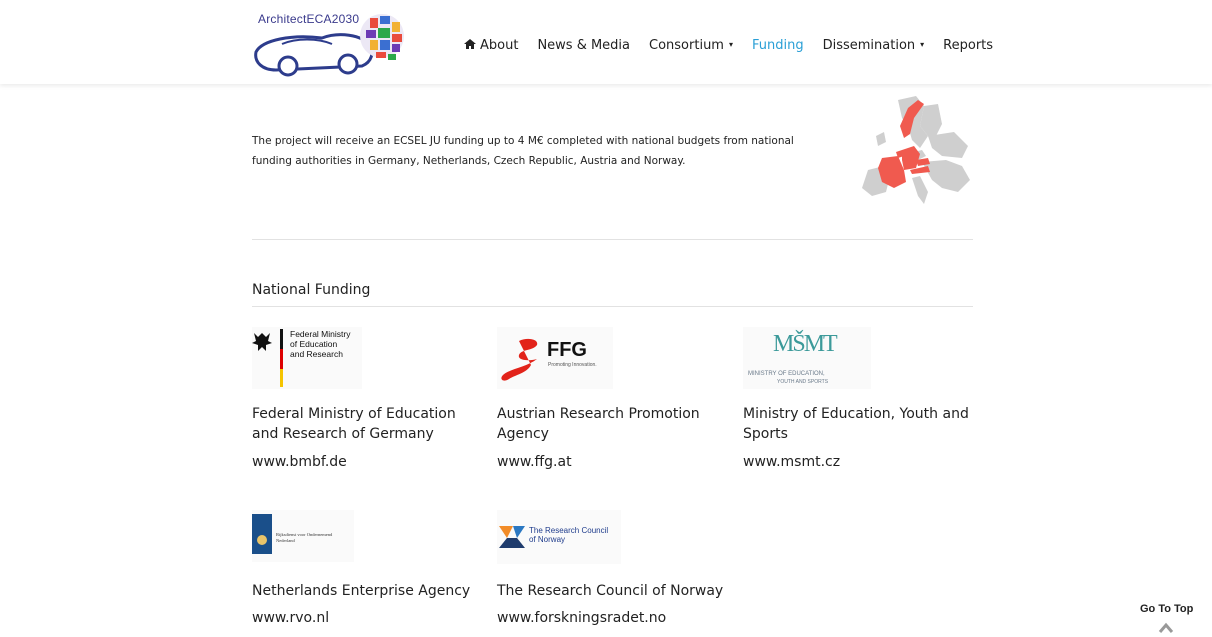 The height and width of the screenshot is (637, 1212). I want to click on msmt-logo-mark: MŠMT, so click(805, 344).